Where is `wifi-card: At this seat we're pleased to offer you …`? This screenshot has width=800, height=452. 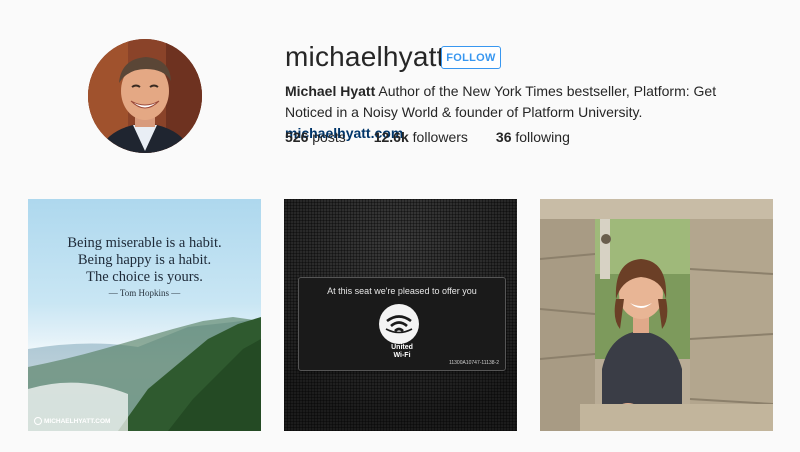
wifi-card: At this seat we're pleased to offer you … is located at coordinates (402, 324).